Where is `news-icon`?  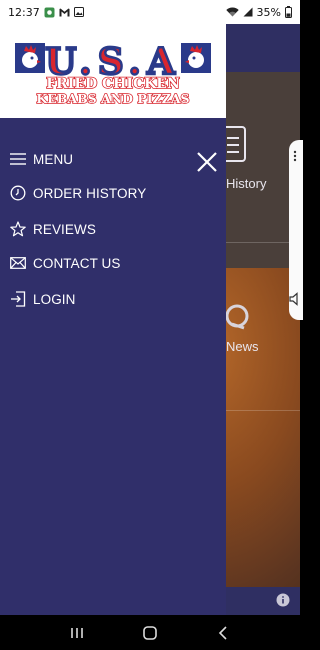 news-icon is located at coordinates (237, 319).